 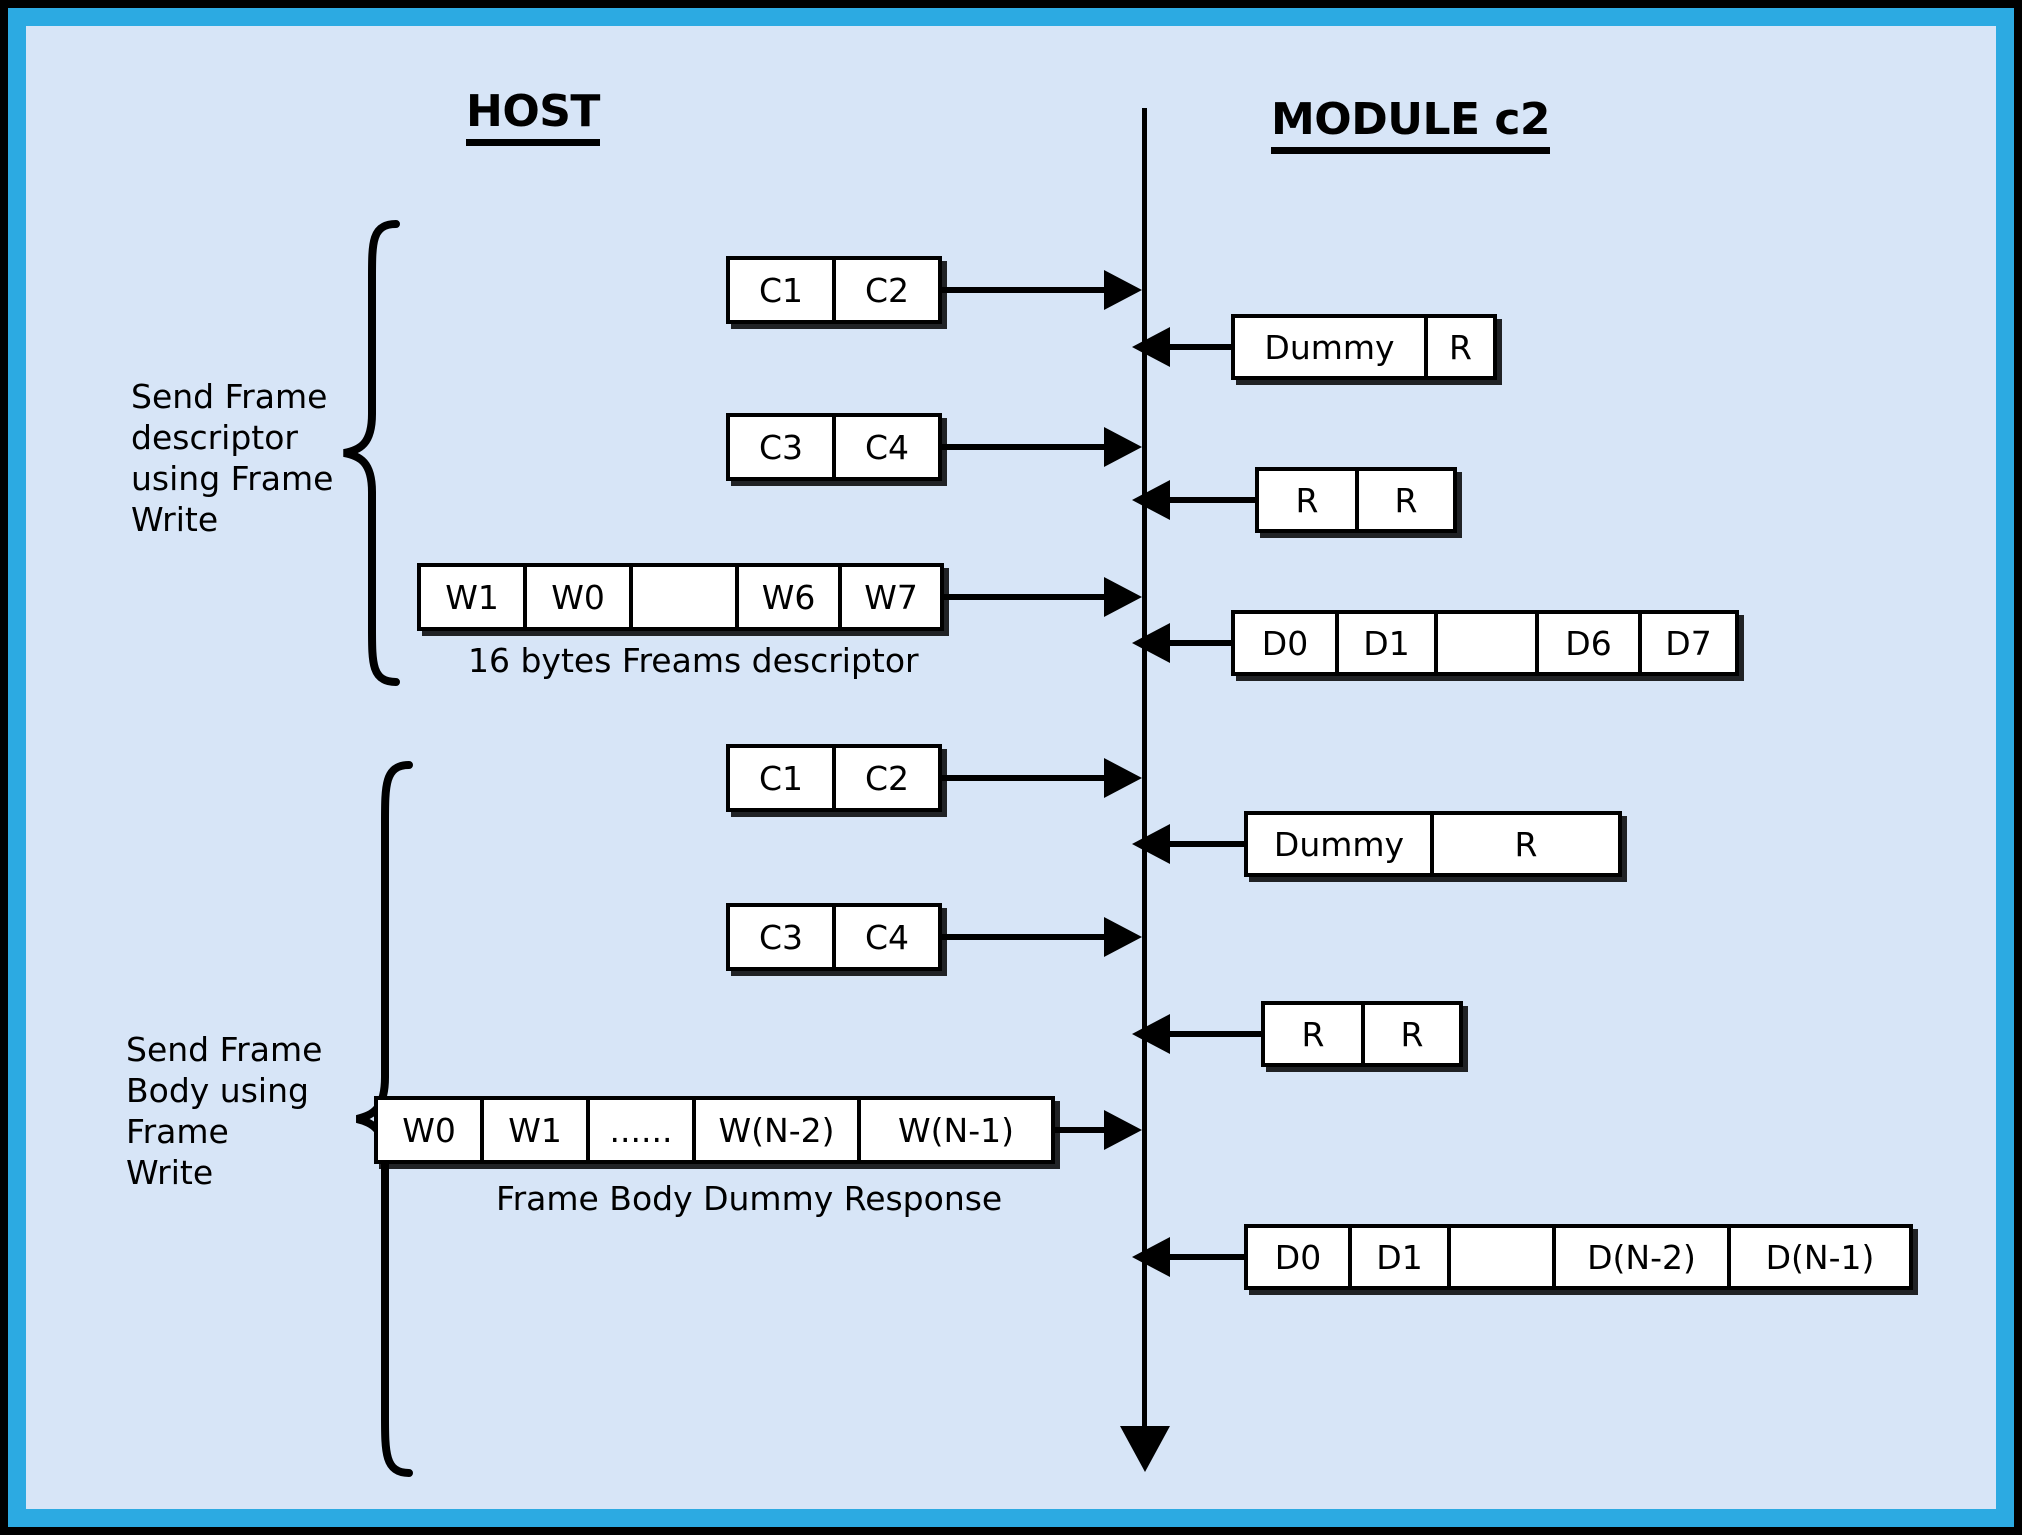 I want to click on packet-m11: W0 W1 ...... W(N-2) W(N-1), so click(x=714, y=1130).